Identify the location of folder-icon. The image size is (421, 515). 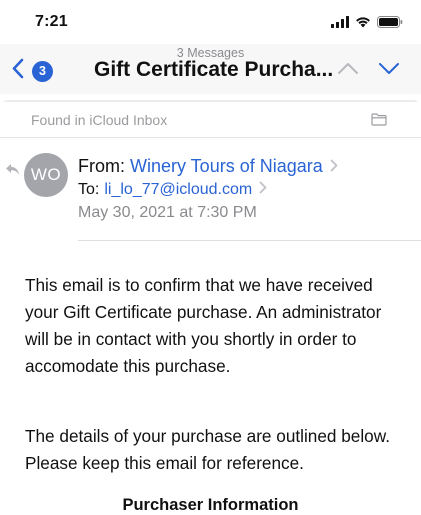
(379, 122).